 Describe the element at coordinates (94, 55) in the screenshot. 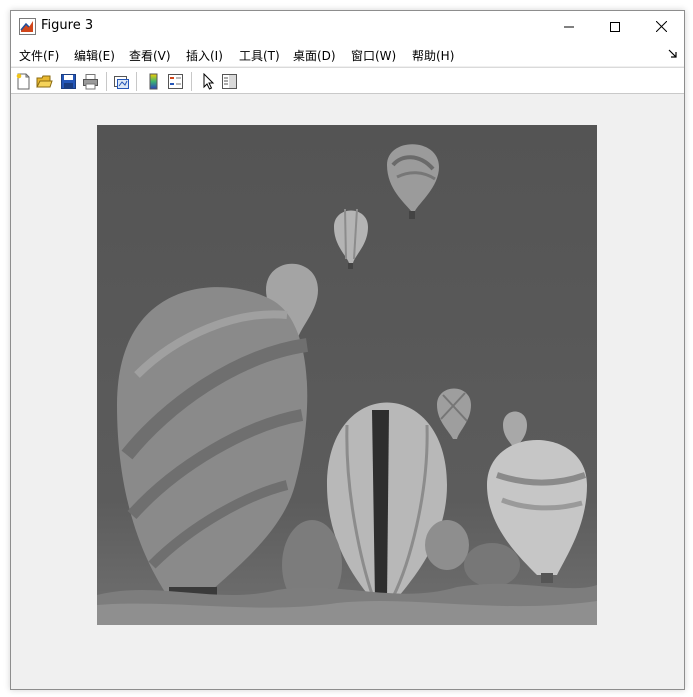

I see `menu-edit: 编辑(E)` at that location.